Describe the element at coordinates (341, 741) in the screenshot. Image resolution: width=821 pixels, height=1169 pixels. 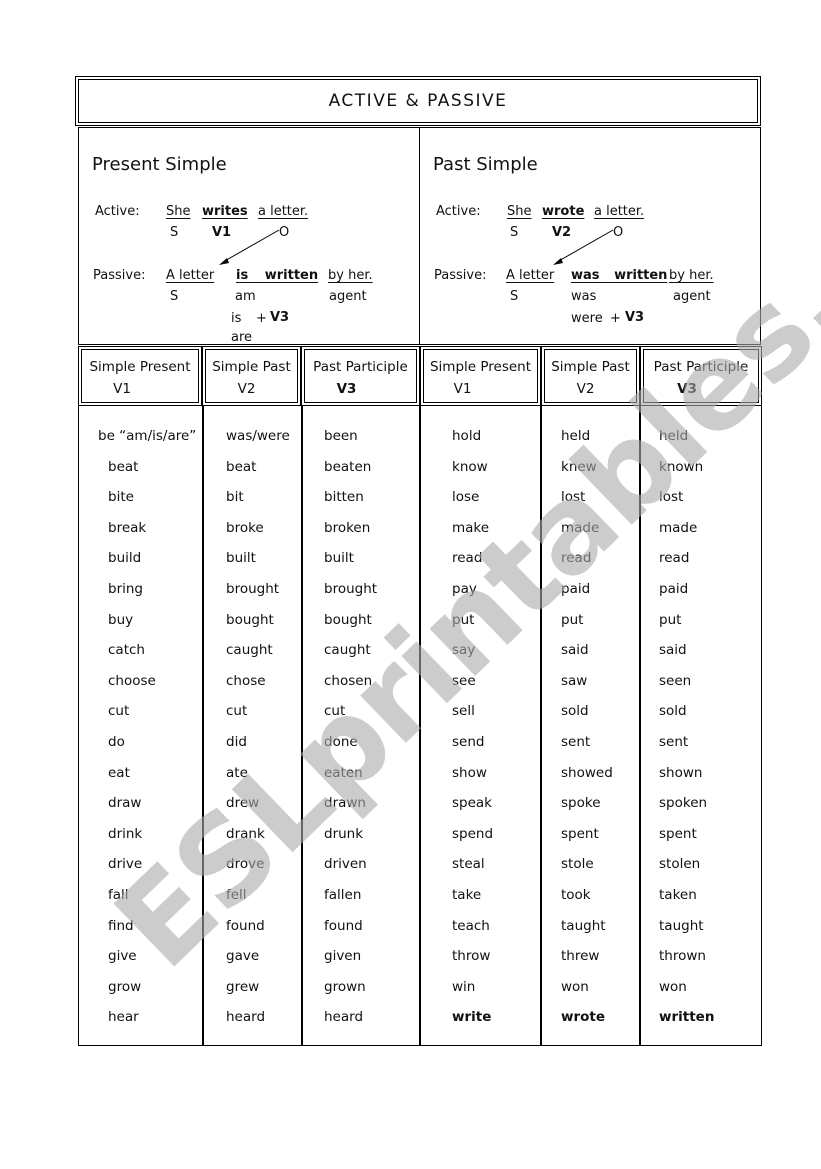
I see `verb-cell: done` at that location.